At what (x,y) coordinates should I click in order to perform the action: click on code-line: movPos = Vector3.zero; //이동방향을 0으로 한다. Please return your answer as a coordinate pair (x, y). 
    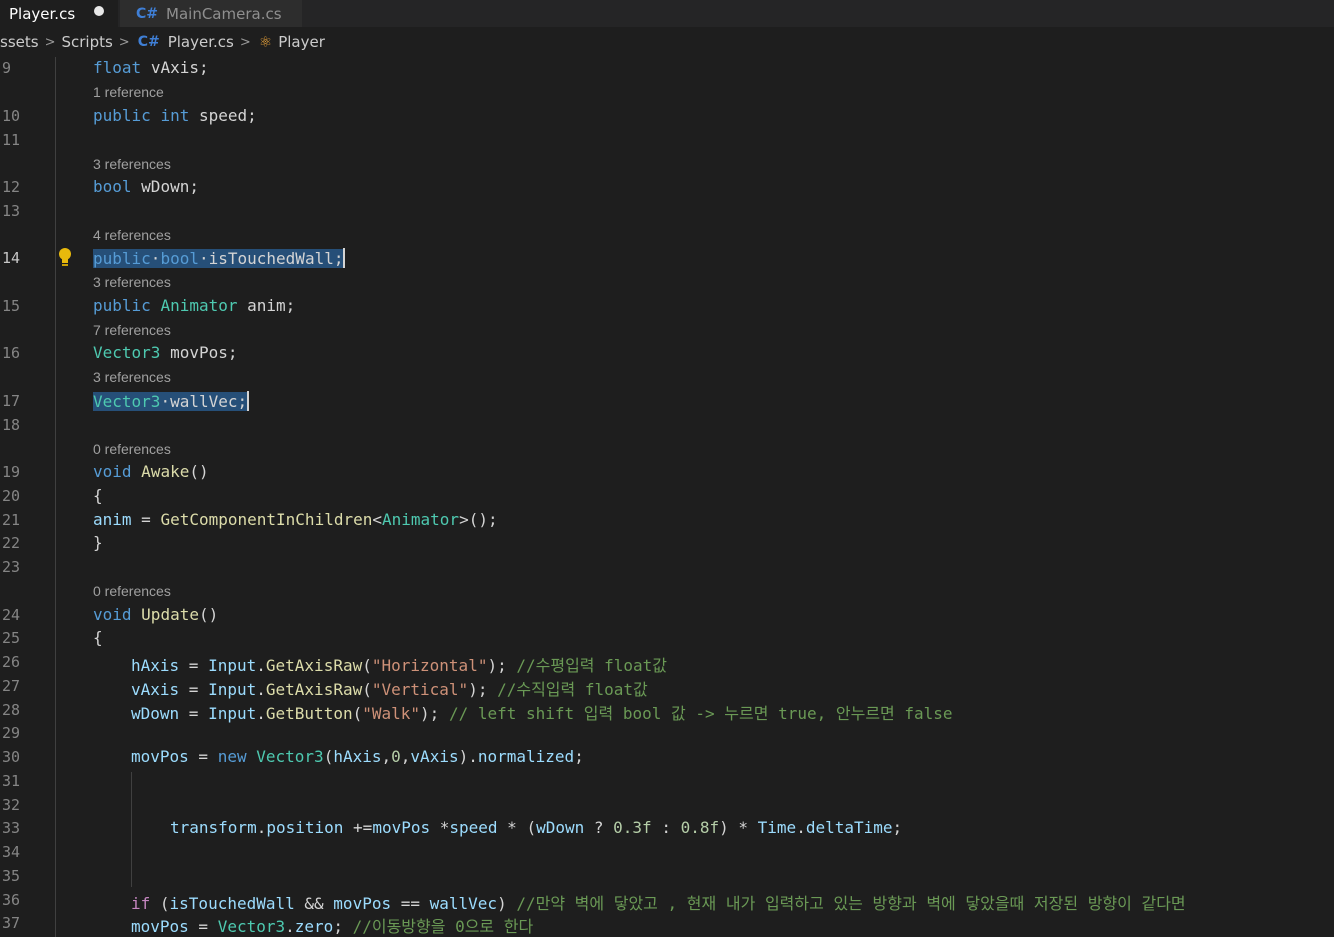
    Looking at the image, I should click on (332, 925).